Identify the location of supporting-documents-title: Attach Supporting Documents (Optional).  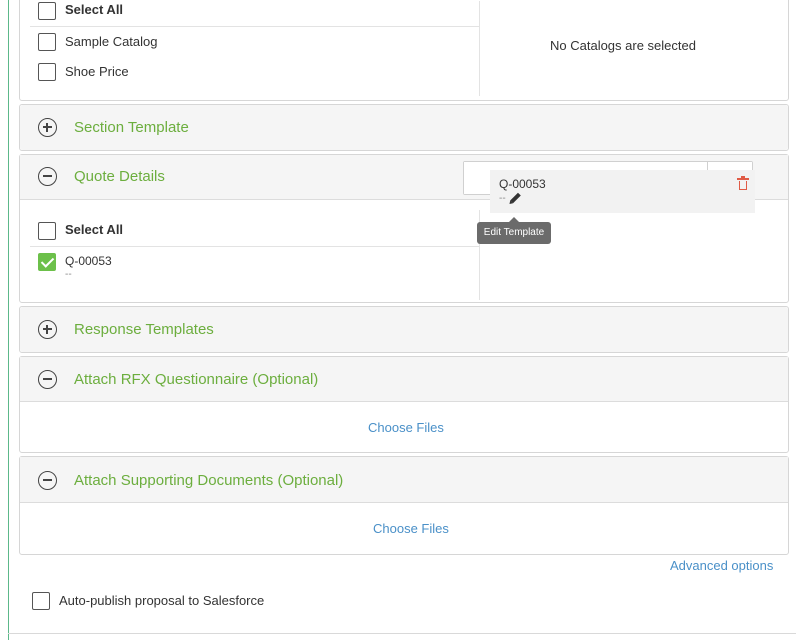
(209, 480).